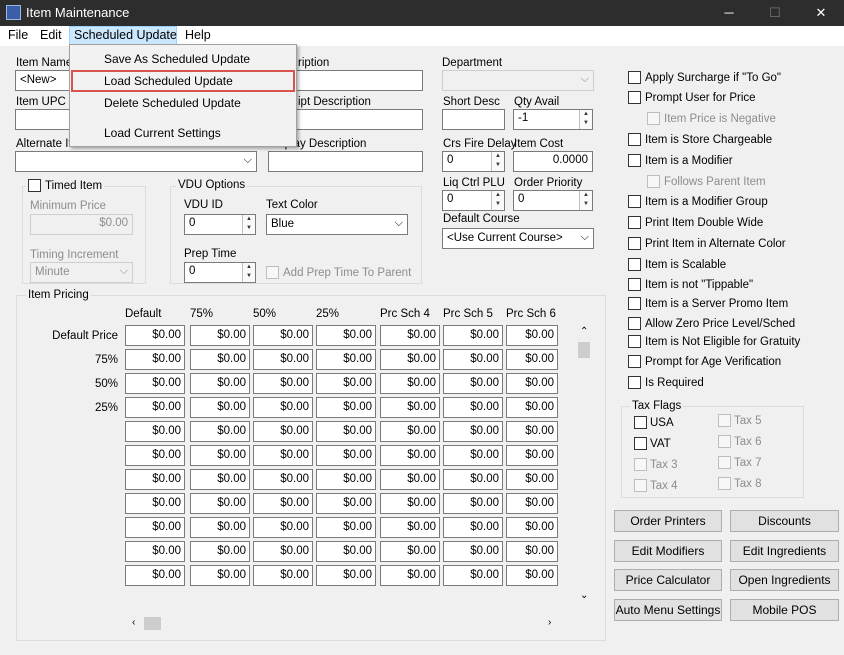  Describe the element at coordinates (656, 485) in the screenshot. I see `tax-flag-row: Tax 4` at that location.